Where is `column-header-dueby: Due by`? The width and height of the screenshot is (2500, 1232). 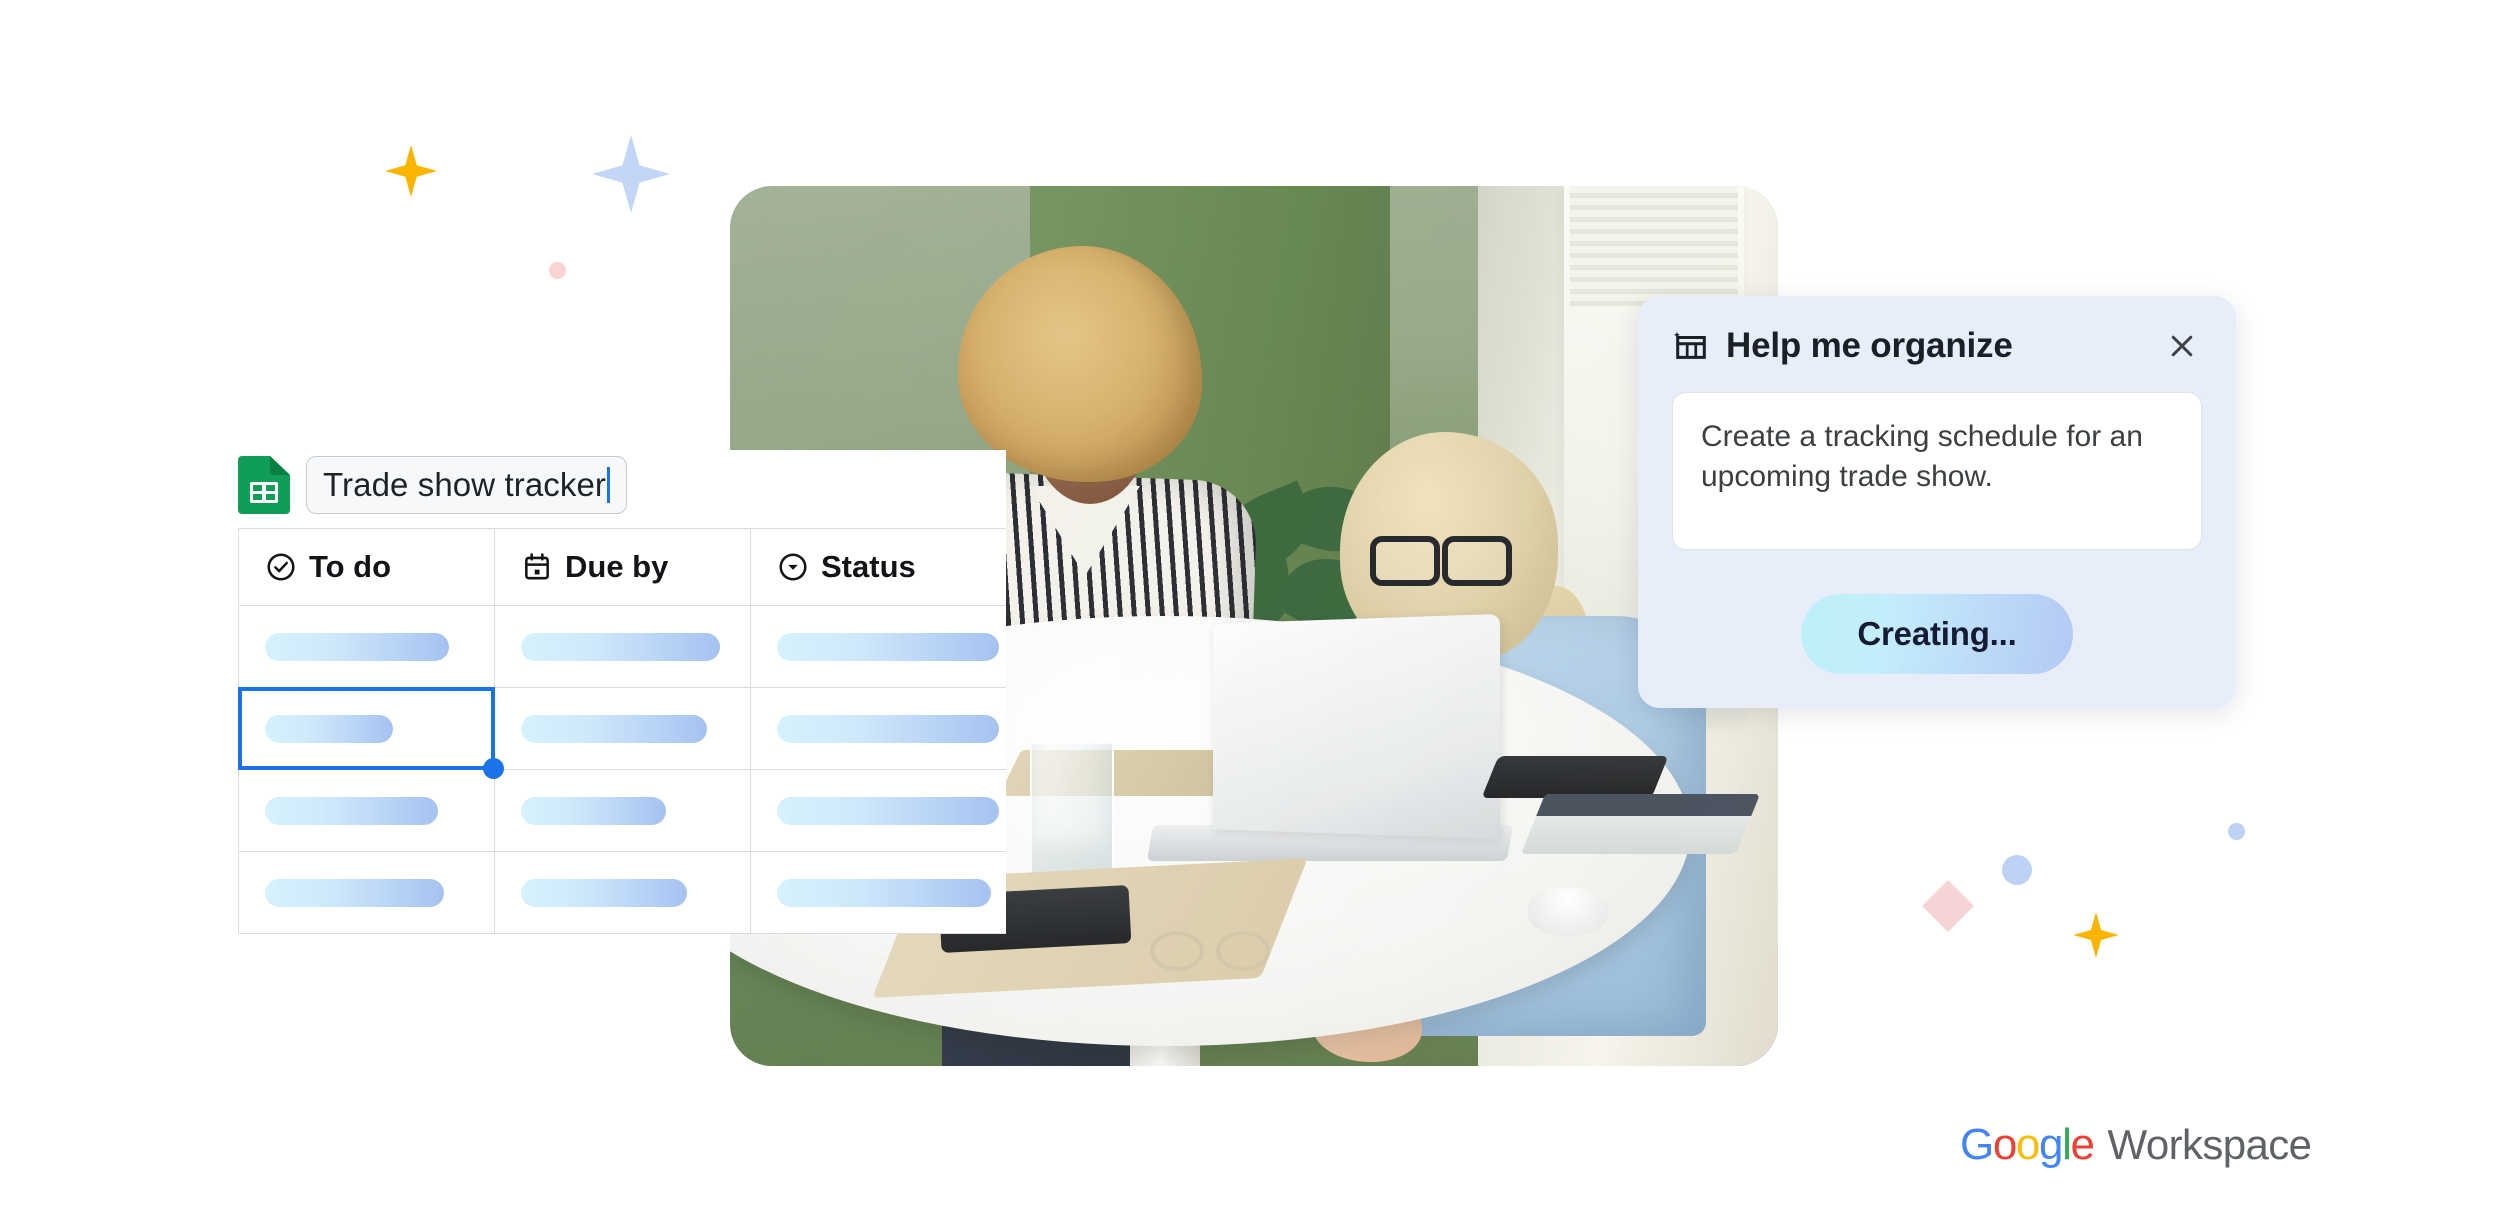
column-header-dueby: Due by is located at coordinates (622, 567).